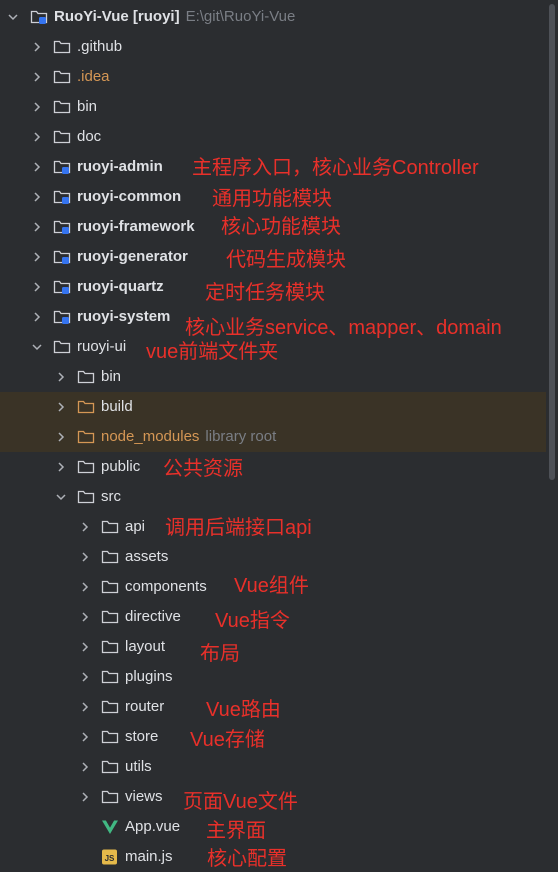 The height and width of the screenshot is (872, 558). Describe the element at coordinates (273, 827) in the screenshot. I see `tree-row-app-vue: App.vue` at that location.